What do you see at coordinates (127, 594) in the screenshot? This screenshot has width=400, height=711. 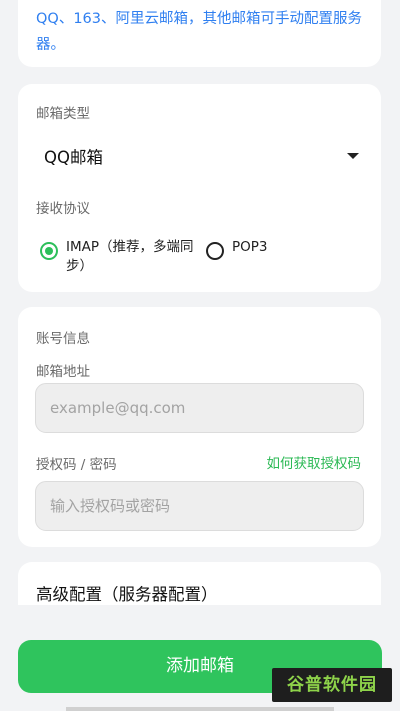 I see `advanced-config-title: 高级配置（服务器配置）` at bounding box center [127, 594].